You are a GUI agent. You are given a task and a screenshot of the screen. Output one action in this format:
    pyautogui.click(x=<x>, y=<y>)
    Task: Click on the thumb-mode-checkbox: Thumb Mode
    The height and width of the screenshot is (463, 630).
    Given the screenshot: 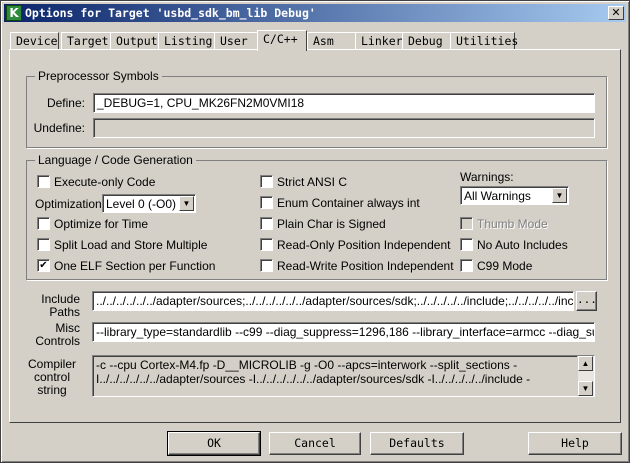 What is the action you would take?
    pyautogui.click(x=520, y=224)
    